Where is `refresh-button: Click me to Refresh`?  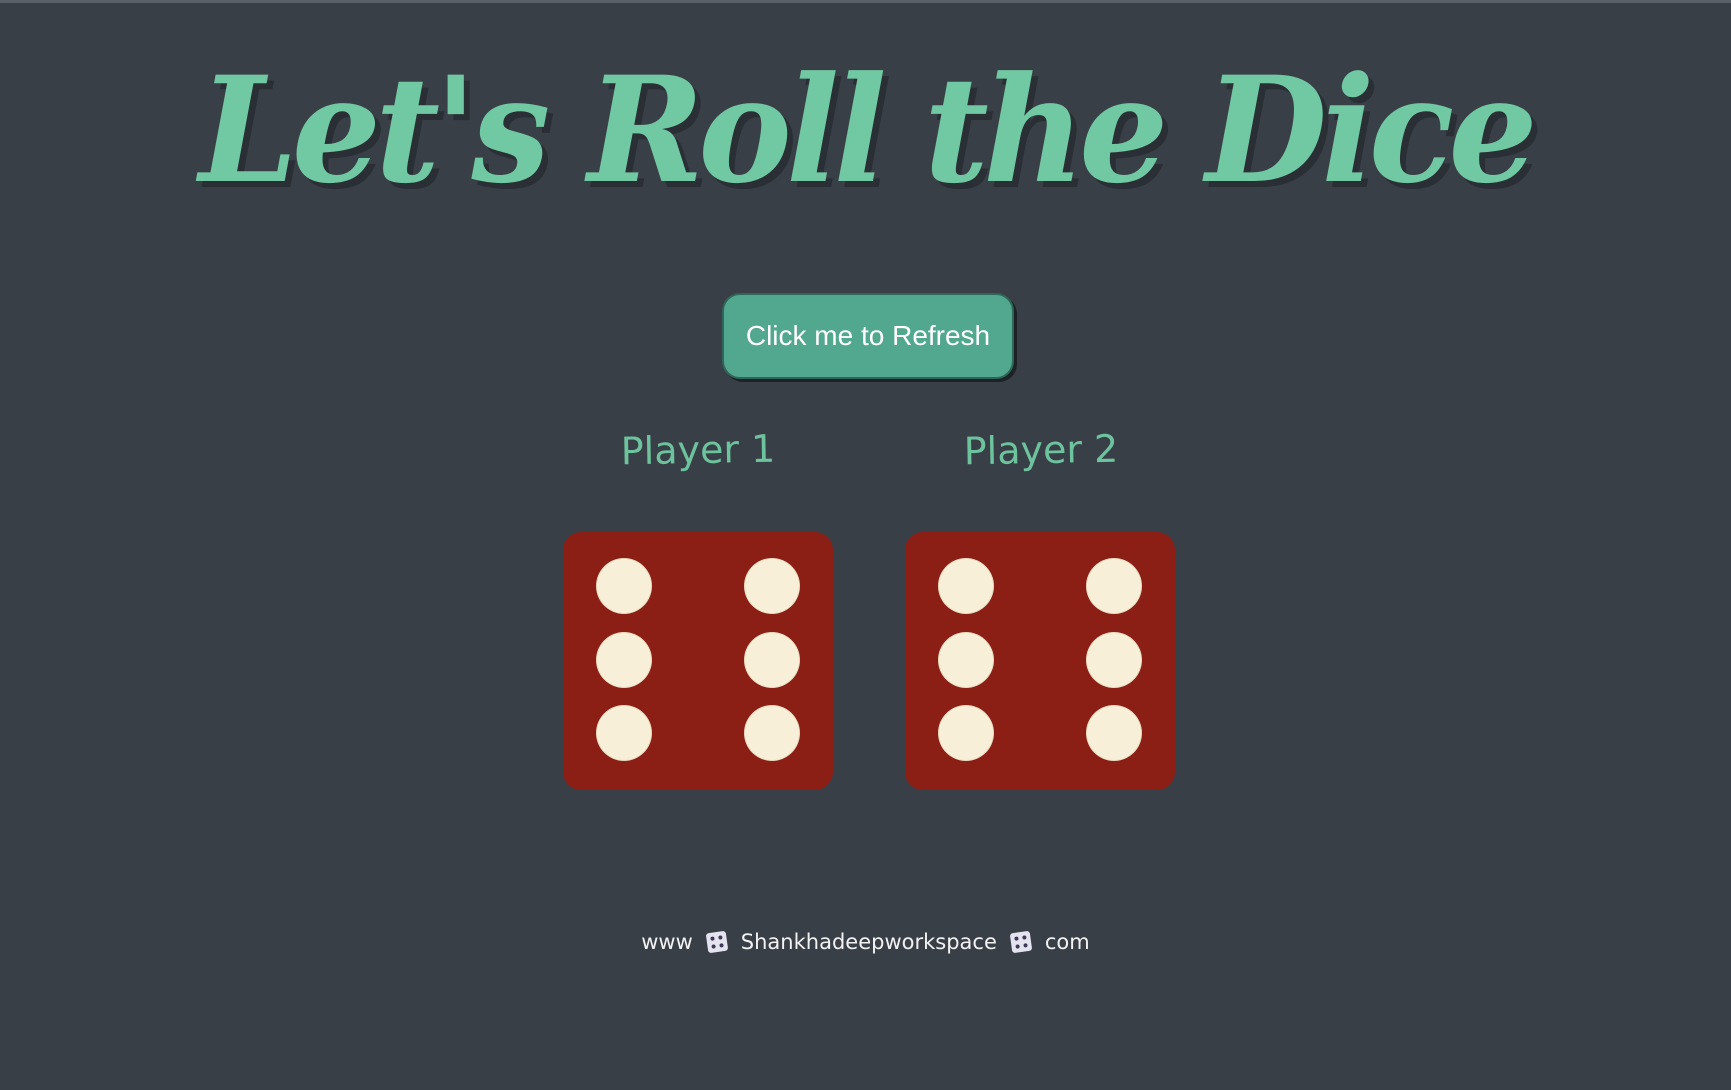
refresh-button: Click me to Refresh is located at coordinates (868, 336).